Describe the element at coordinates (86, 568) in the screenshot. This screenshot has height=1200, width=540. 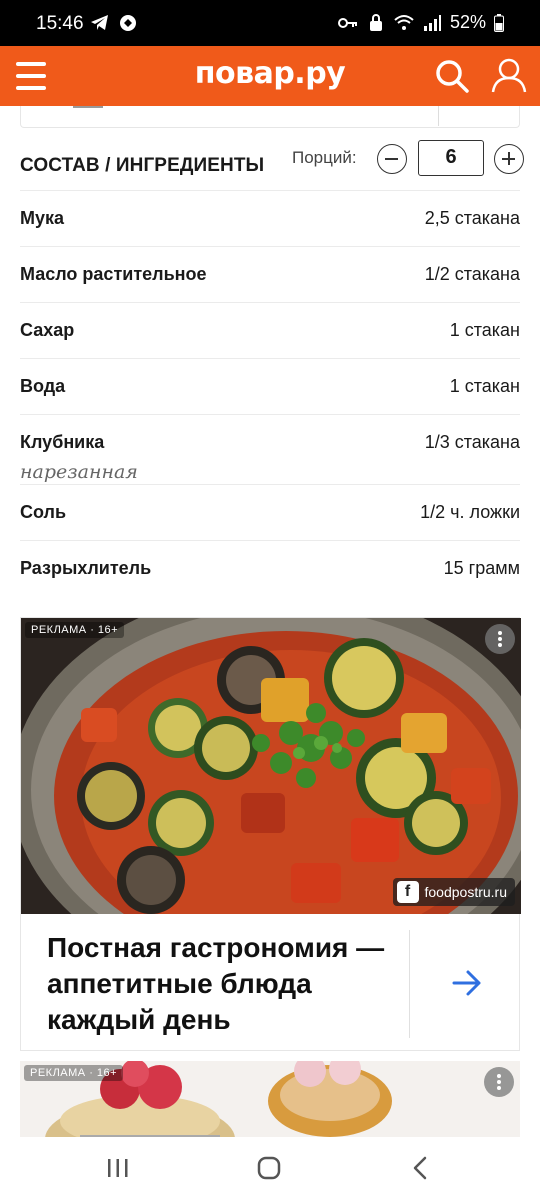
I see `ingredient-name: Разрыхлитель` at that location.